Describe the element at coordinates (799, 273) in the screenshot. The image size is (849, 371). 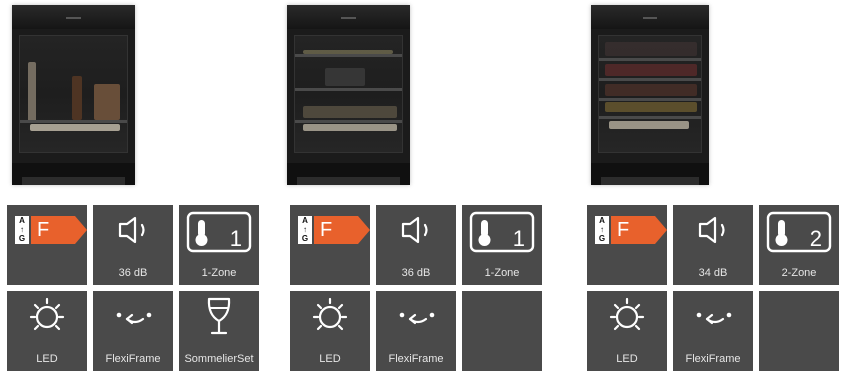
I see `zone-label: 2-Zone` at that location.